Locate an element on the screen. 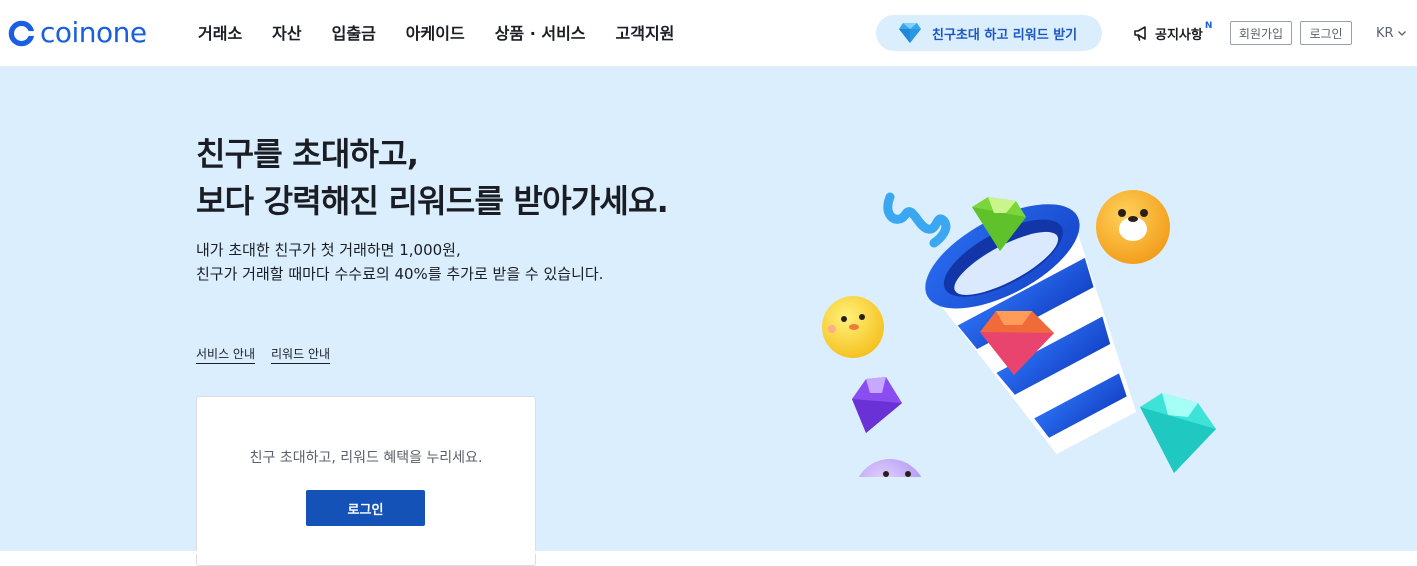  notice-link: 공지사항 N is located at coordinates (1173, 32).